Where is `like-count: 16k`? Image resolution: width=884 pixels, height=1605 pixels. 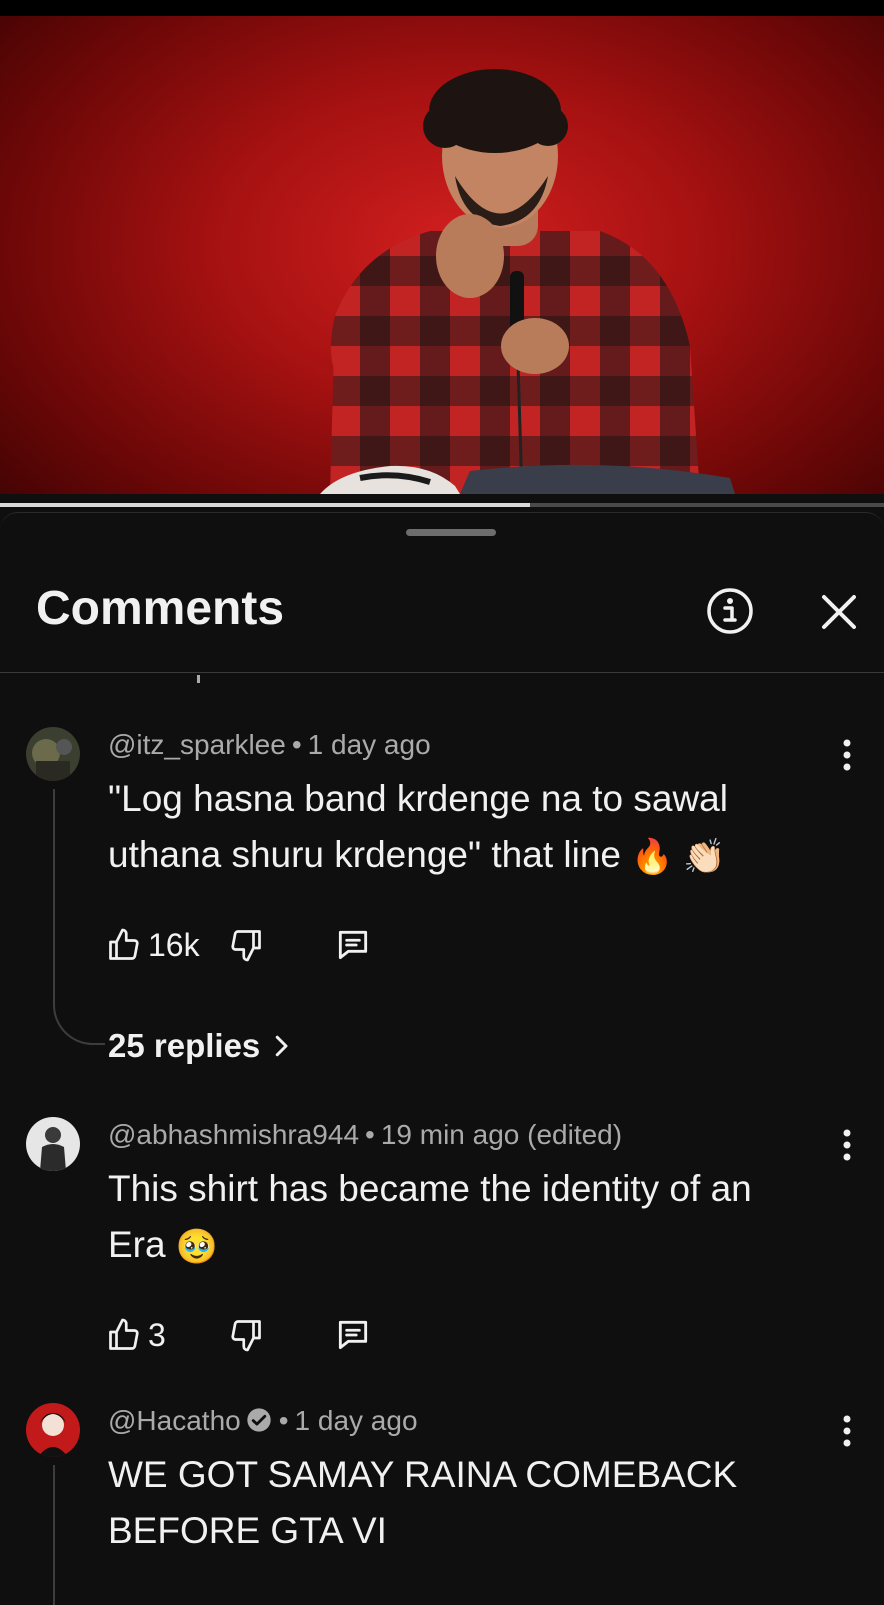
like-count: 16k is located at coordinates (174, 944).